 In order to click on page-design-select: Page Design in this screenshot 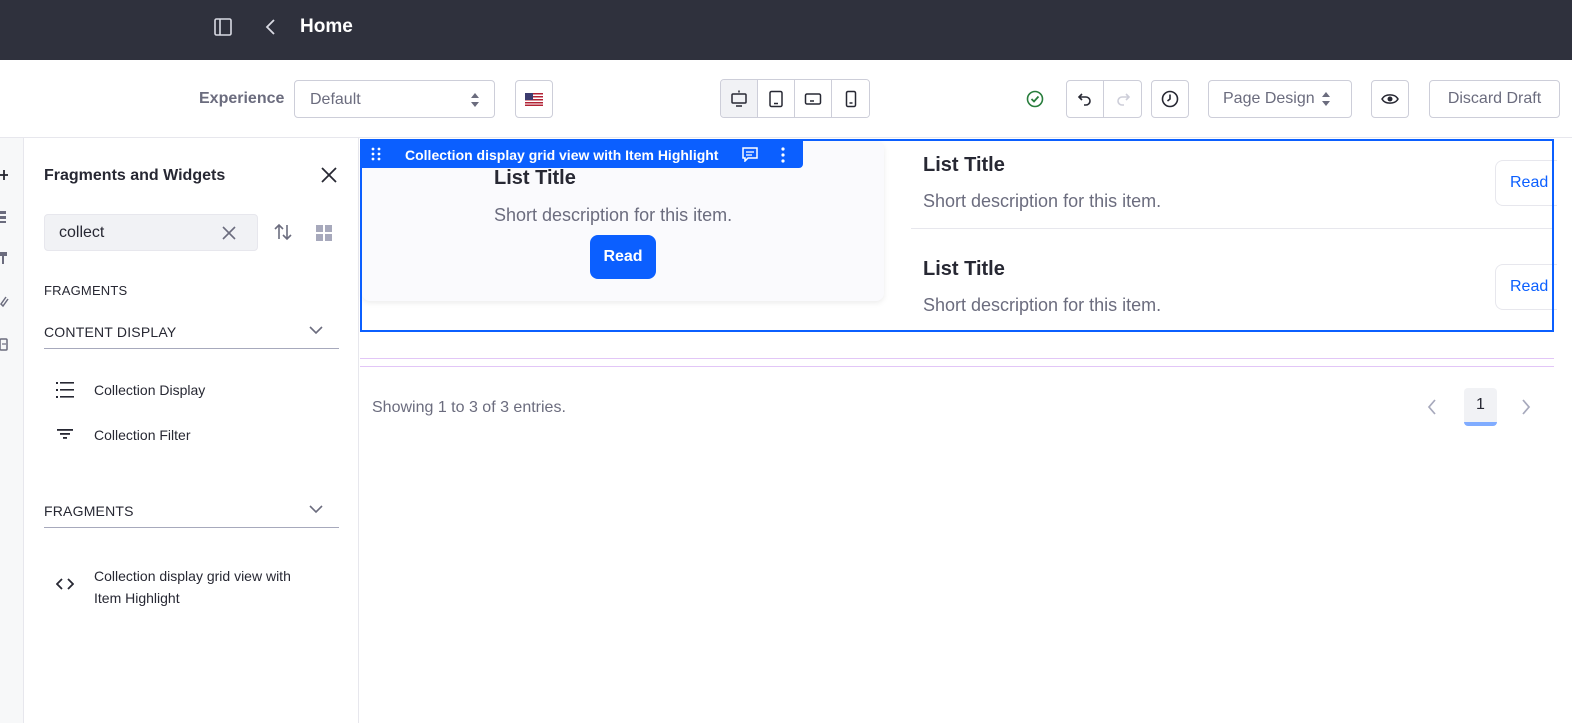, I will do `click(1280, 99)`.